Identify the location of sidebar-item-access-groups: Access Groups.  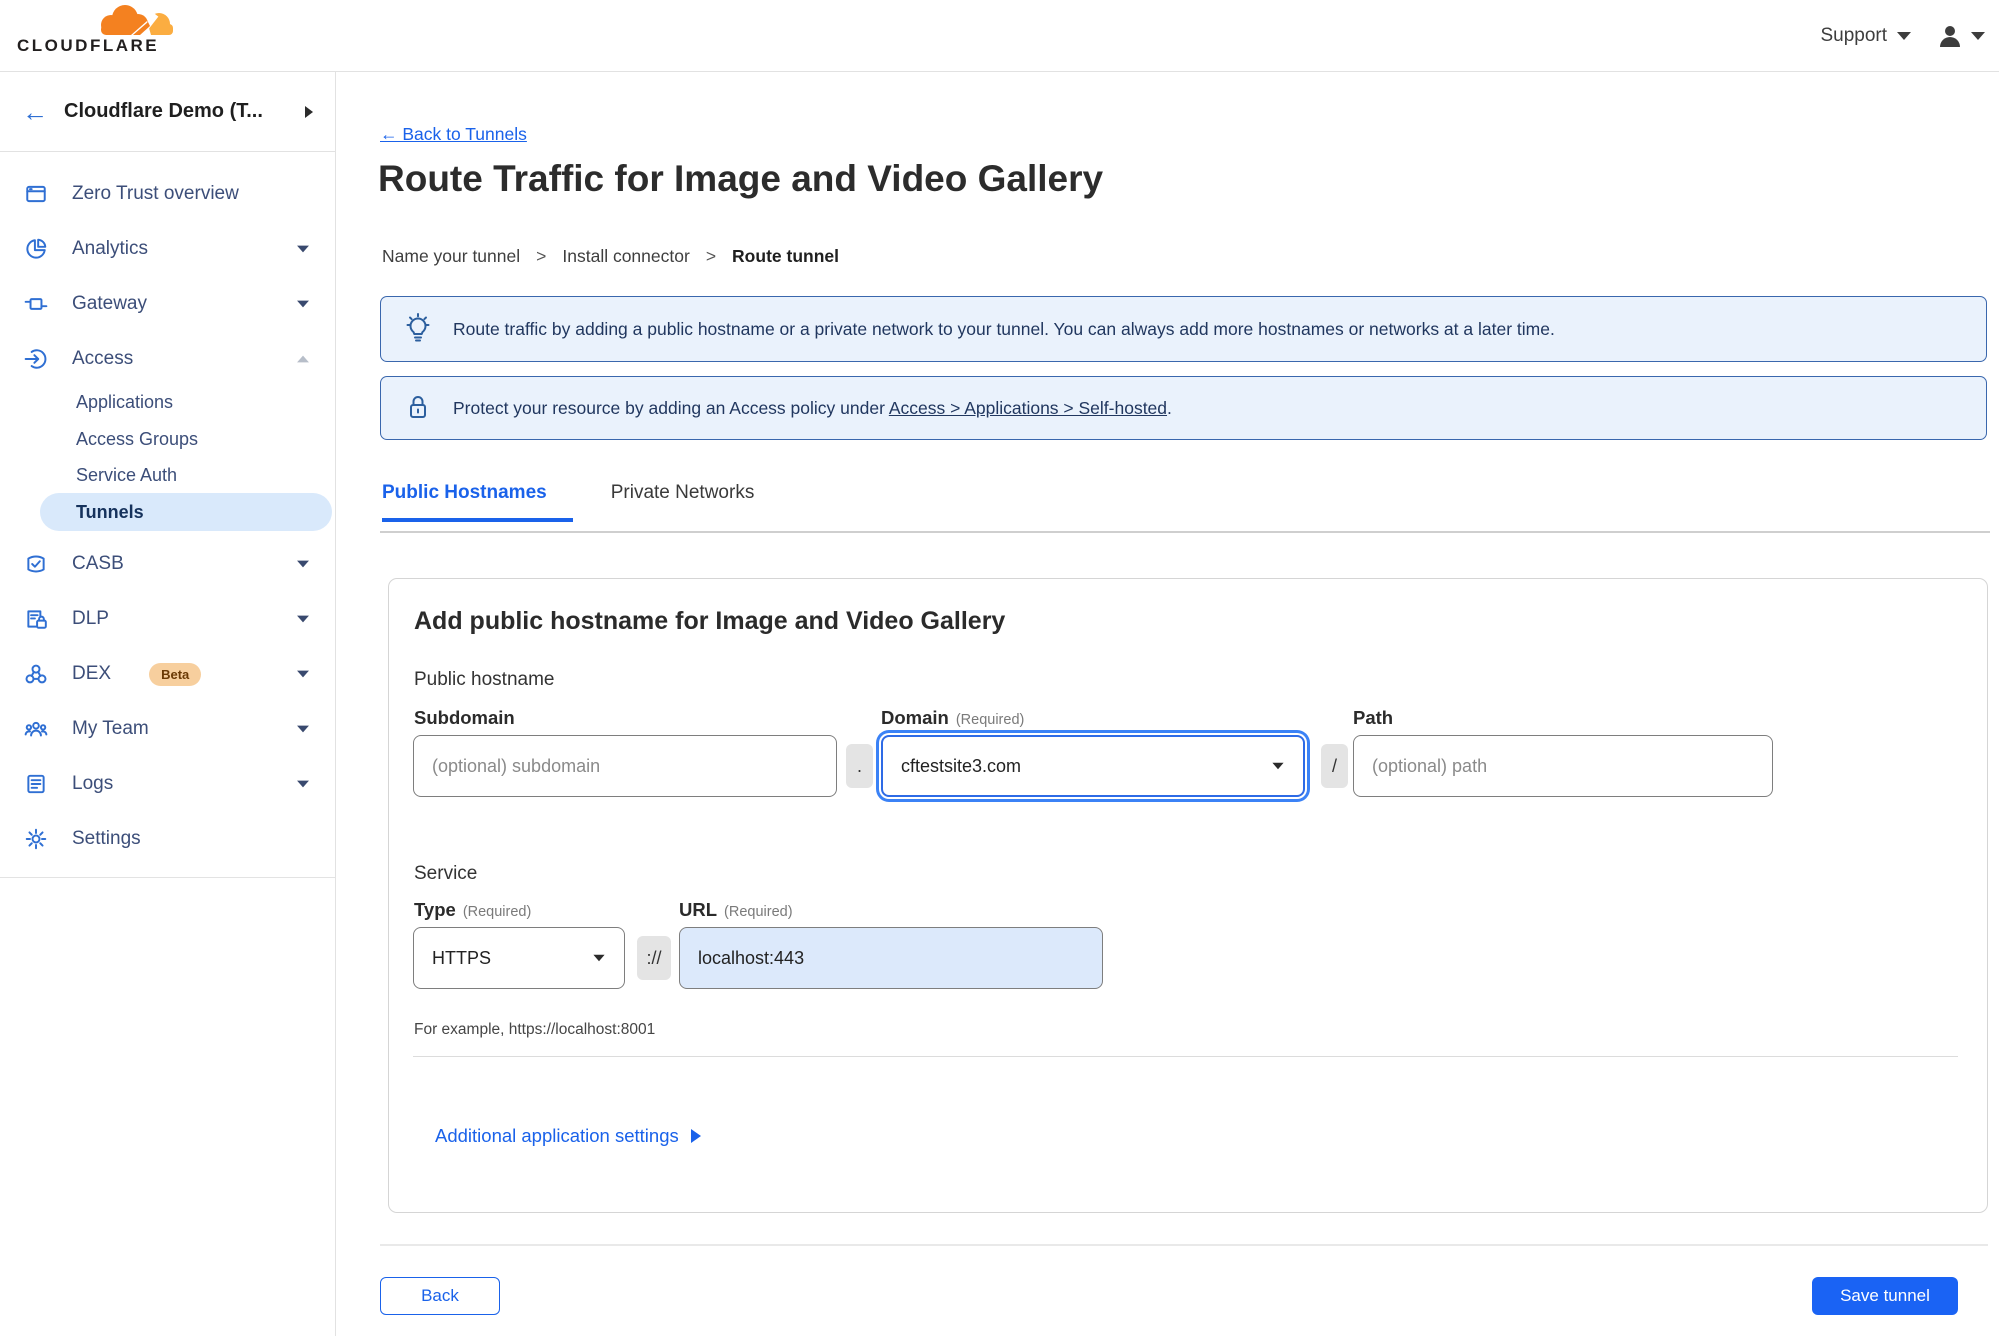
(137, 439).